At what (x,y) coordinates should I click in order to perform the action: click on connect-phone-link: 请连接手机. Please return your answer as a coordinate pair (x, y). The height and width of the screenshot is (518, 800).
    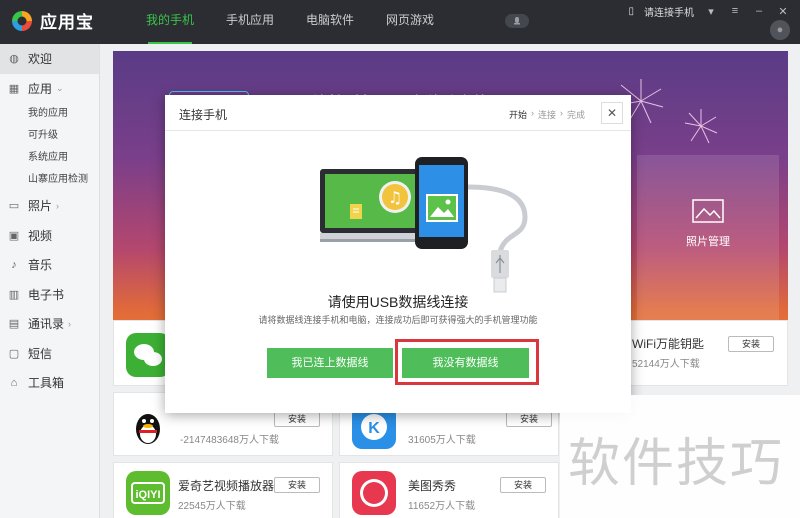
    Looking at the image, I should click on (669, 11).